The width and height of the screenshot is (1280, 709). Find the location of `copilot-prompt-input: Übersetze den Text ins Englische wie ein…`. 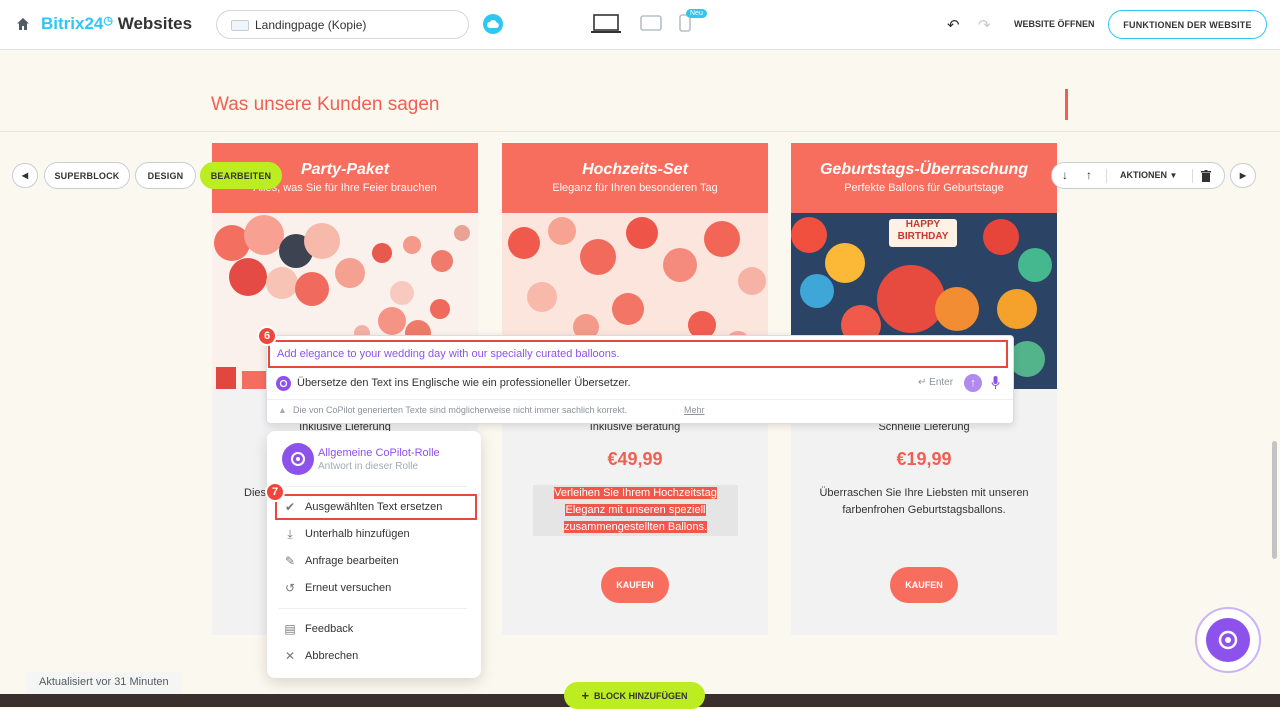

copilot-prompt-input: Übersetze den Text ins Englische wie ein… is located at coordinates (464, 383).